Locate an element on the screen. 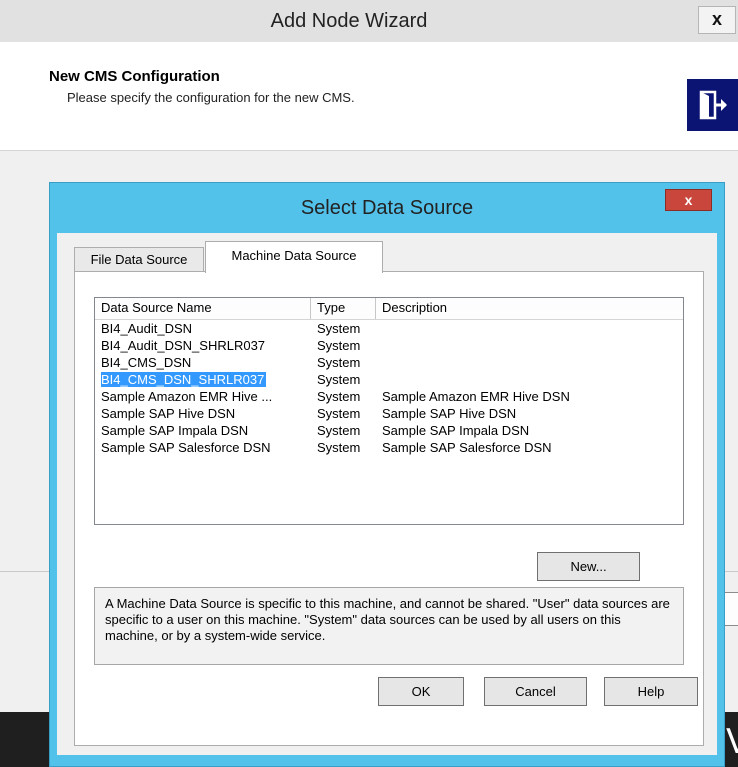 The width and height of the screenshot is (738, 767). list-item: BI4_Audit_DSN_SHRLR037 System is located at coordinates (389, 345).